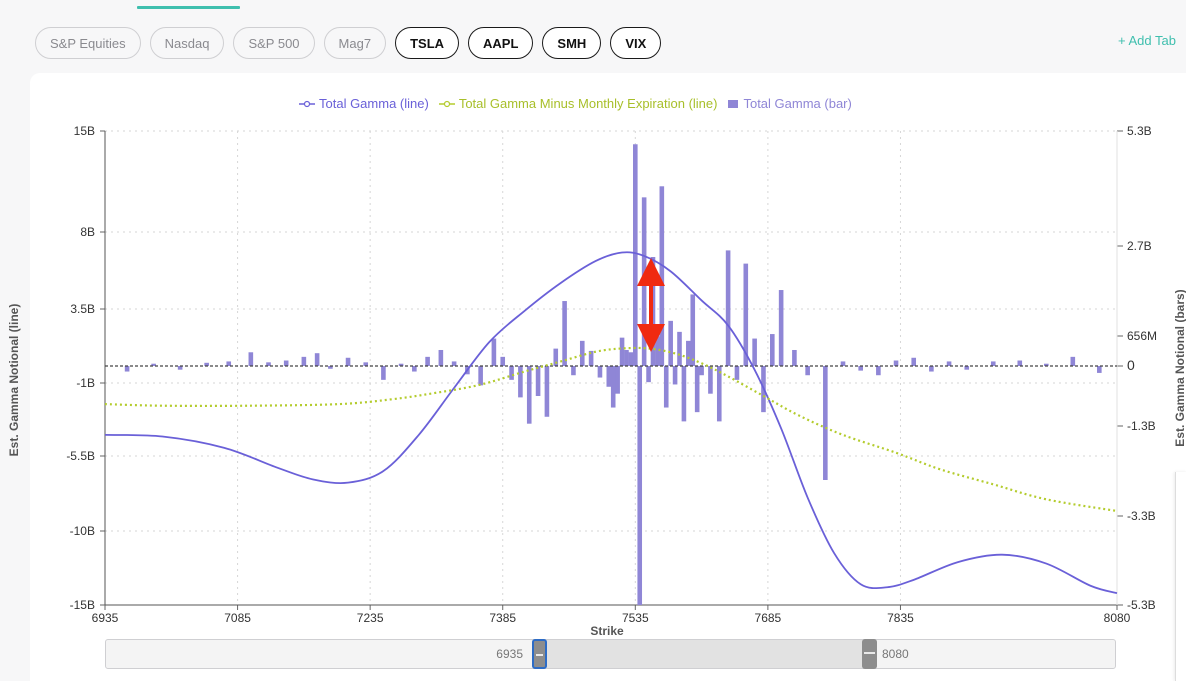 Image resolution: width=1186 pixels, height=681 pixels. I want to click on y-right-tick-label: -5.3B, so click(1141, 605).